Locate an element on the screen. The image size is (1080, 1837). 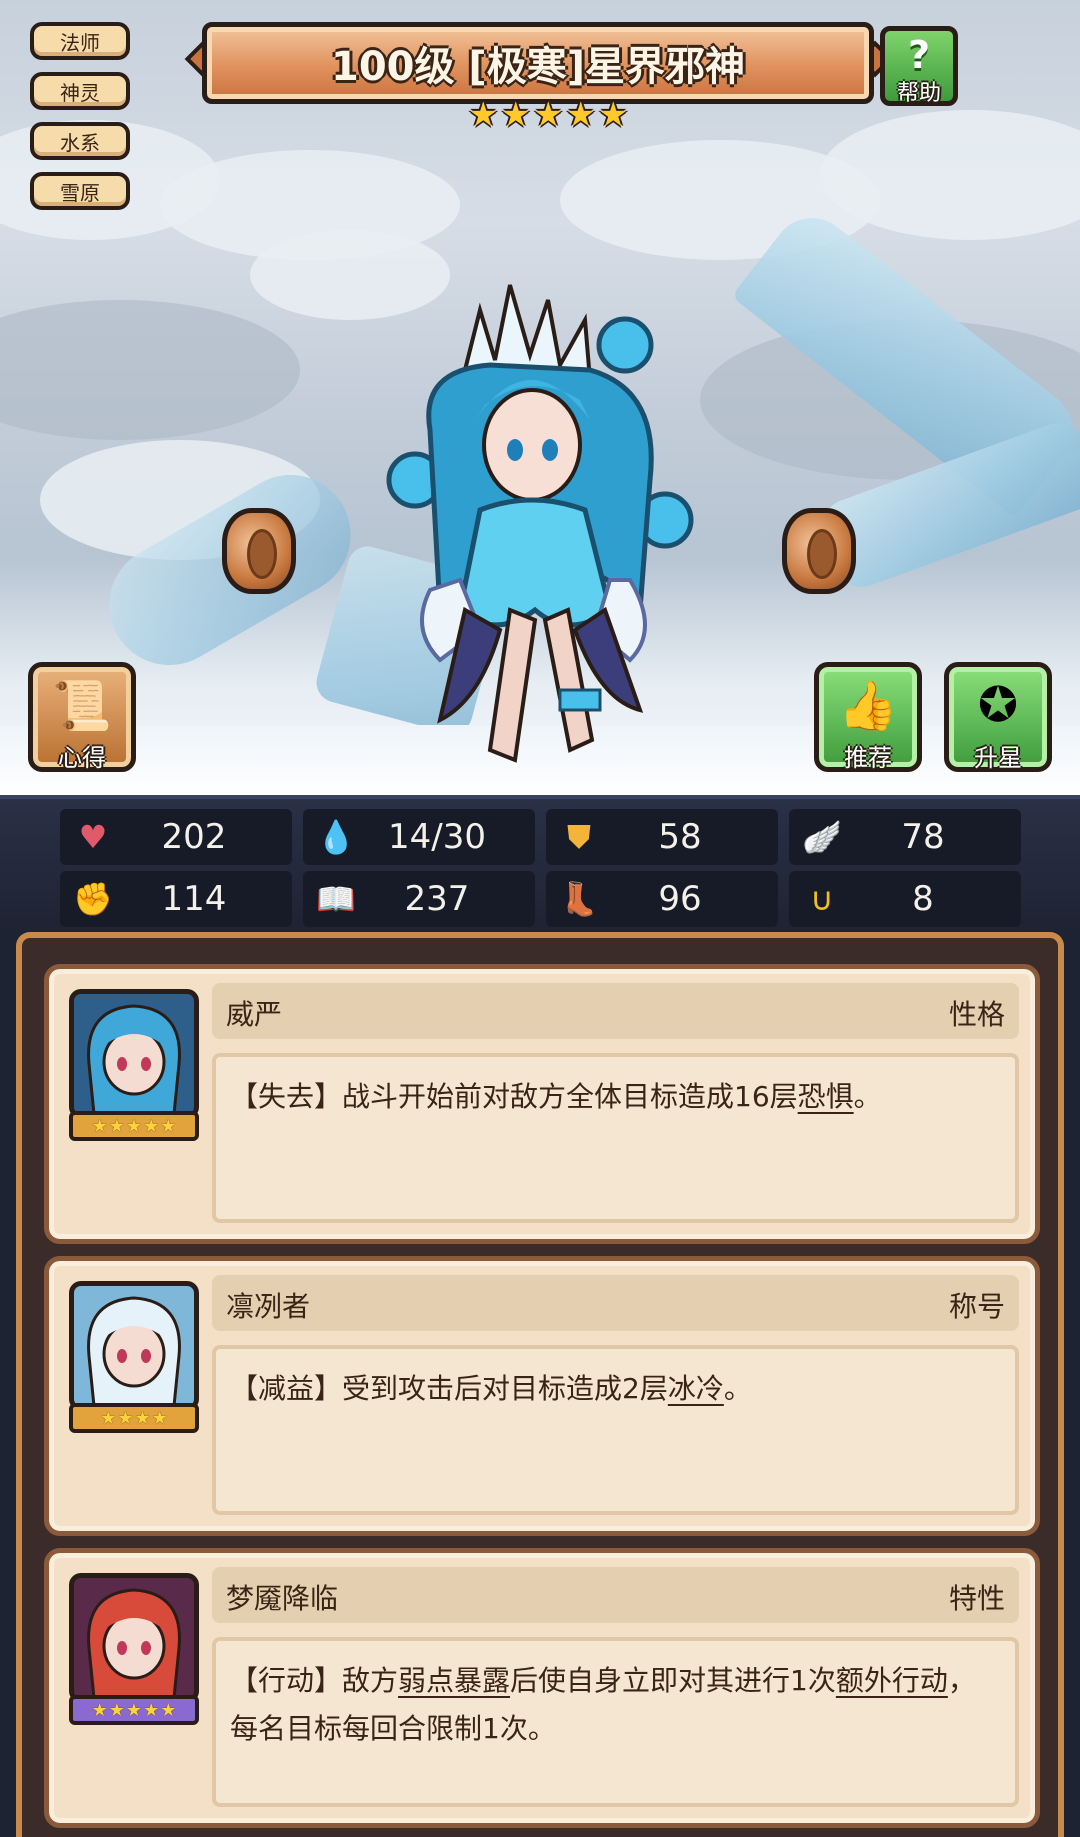
stat-value: 78 is located at coordinates (923, 837).